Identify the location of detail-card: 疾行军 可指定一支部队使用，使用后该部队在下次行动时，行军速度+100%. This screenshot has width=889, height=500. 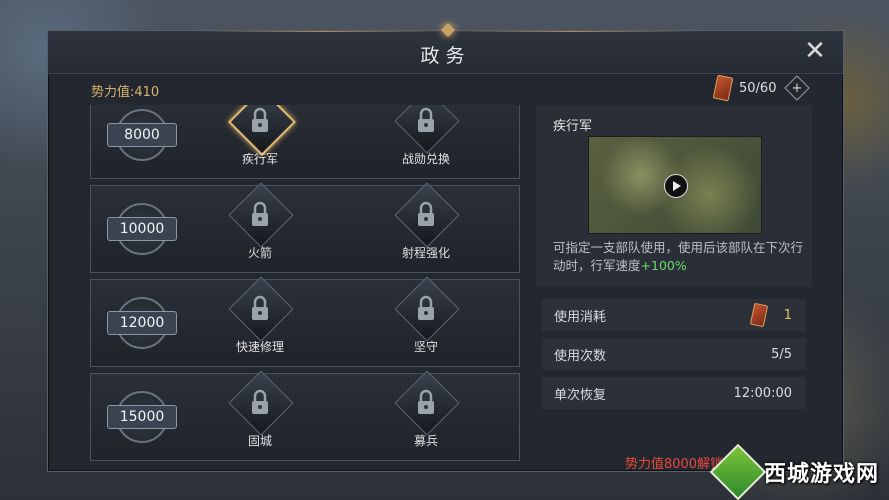
(674, 196).